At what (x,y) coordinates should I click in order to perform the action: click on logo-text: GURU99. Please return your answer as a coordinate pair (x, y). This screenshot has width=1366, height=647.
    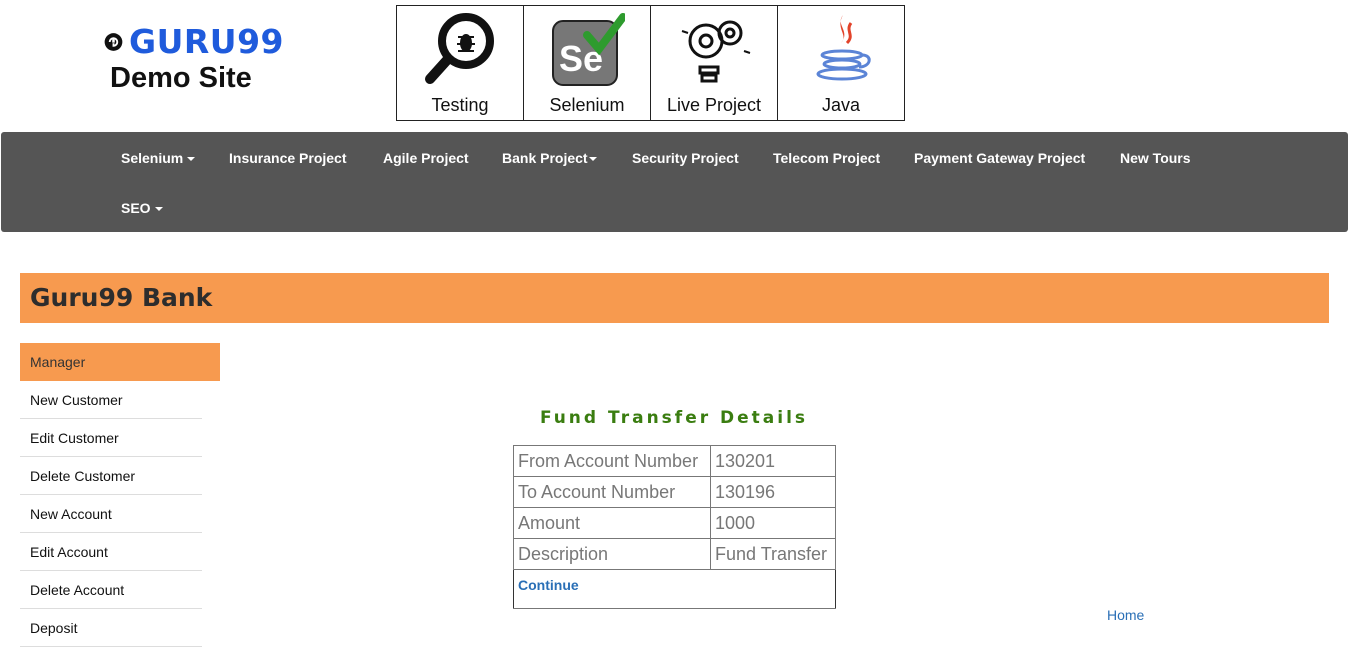
    Looking at the image, I should click on (206, 41).